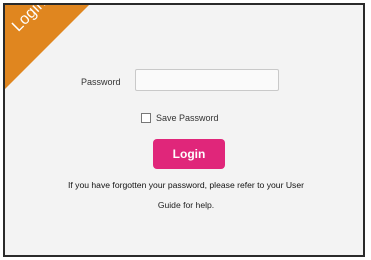 The width and height of the screenshot is (371, 260). I want to click on save-password-row: Save Password, so click(180, 118).